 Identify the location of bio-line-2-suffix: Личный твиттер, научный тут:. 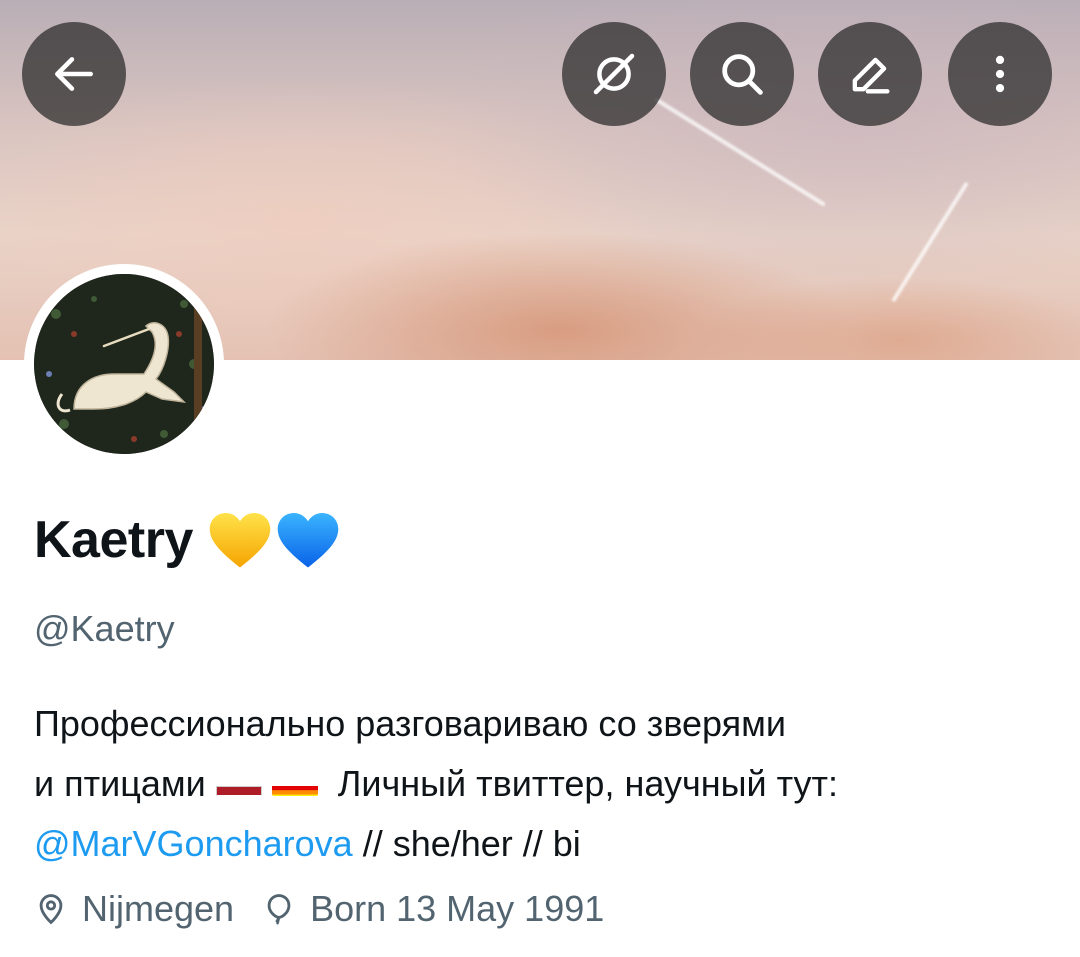
(587, 783).